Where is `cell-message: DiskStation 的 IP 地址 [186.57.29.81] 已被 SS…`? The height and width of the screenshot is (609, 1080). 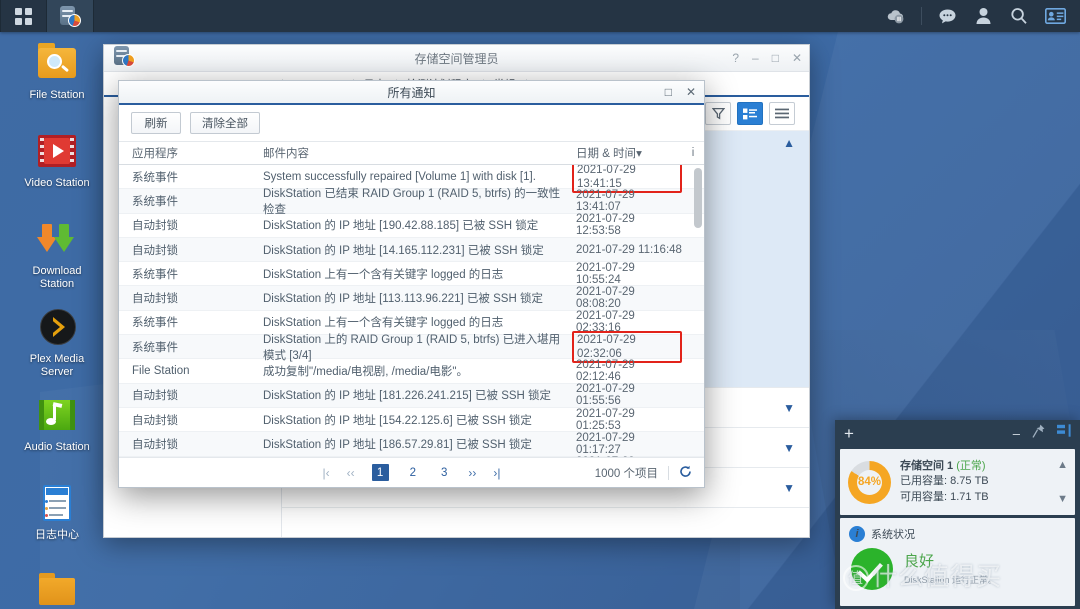 cell-message: DiskStation 的 IP 地址 [186.57.29.81] 已被 SS… is located at coordinates (397, 444).